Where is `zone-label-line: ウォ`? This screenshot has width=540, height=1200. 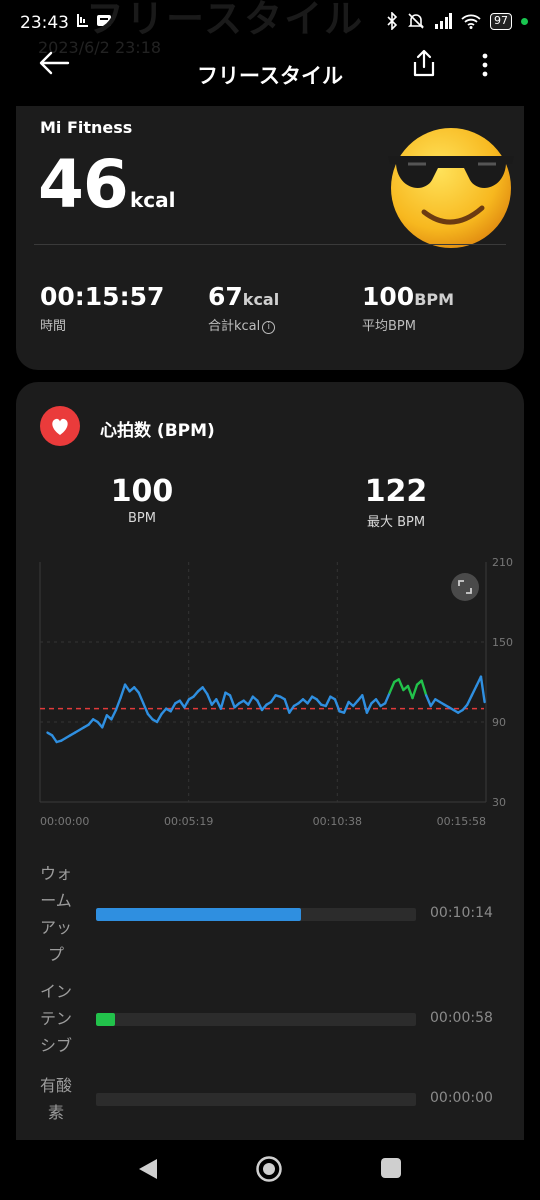
zone-label-line: ウォ is located at coordinates (55, 873).